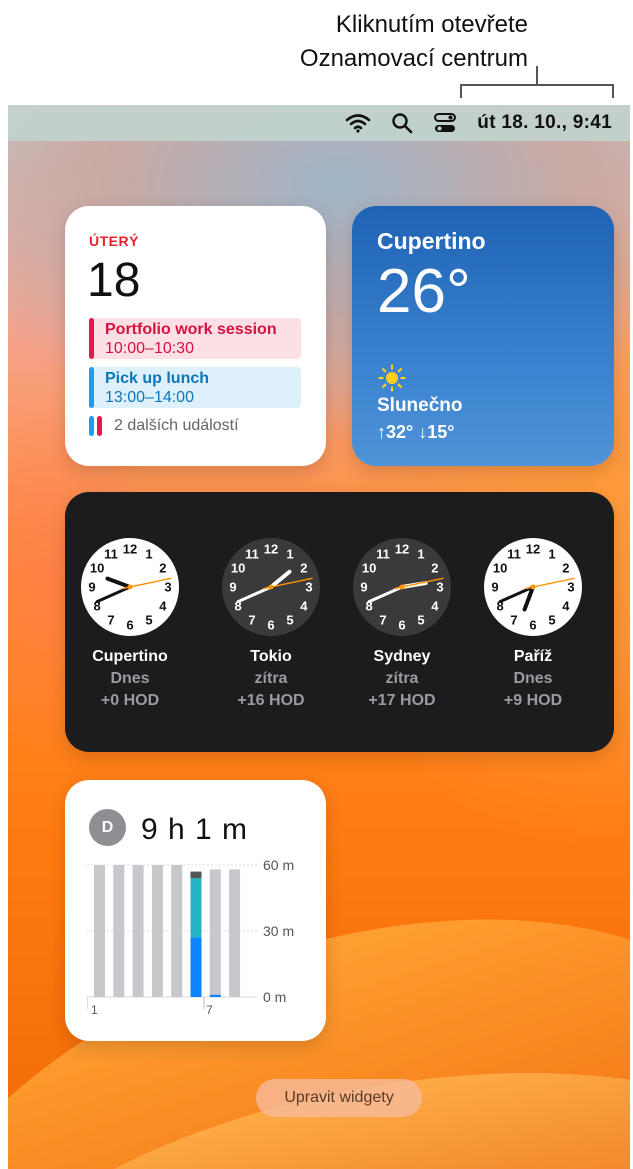 The image size is (633, 1169). I want to click on event-title: Portfolio work session, so click(191, 329).